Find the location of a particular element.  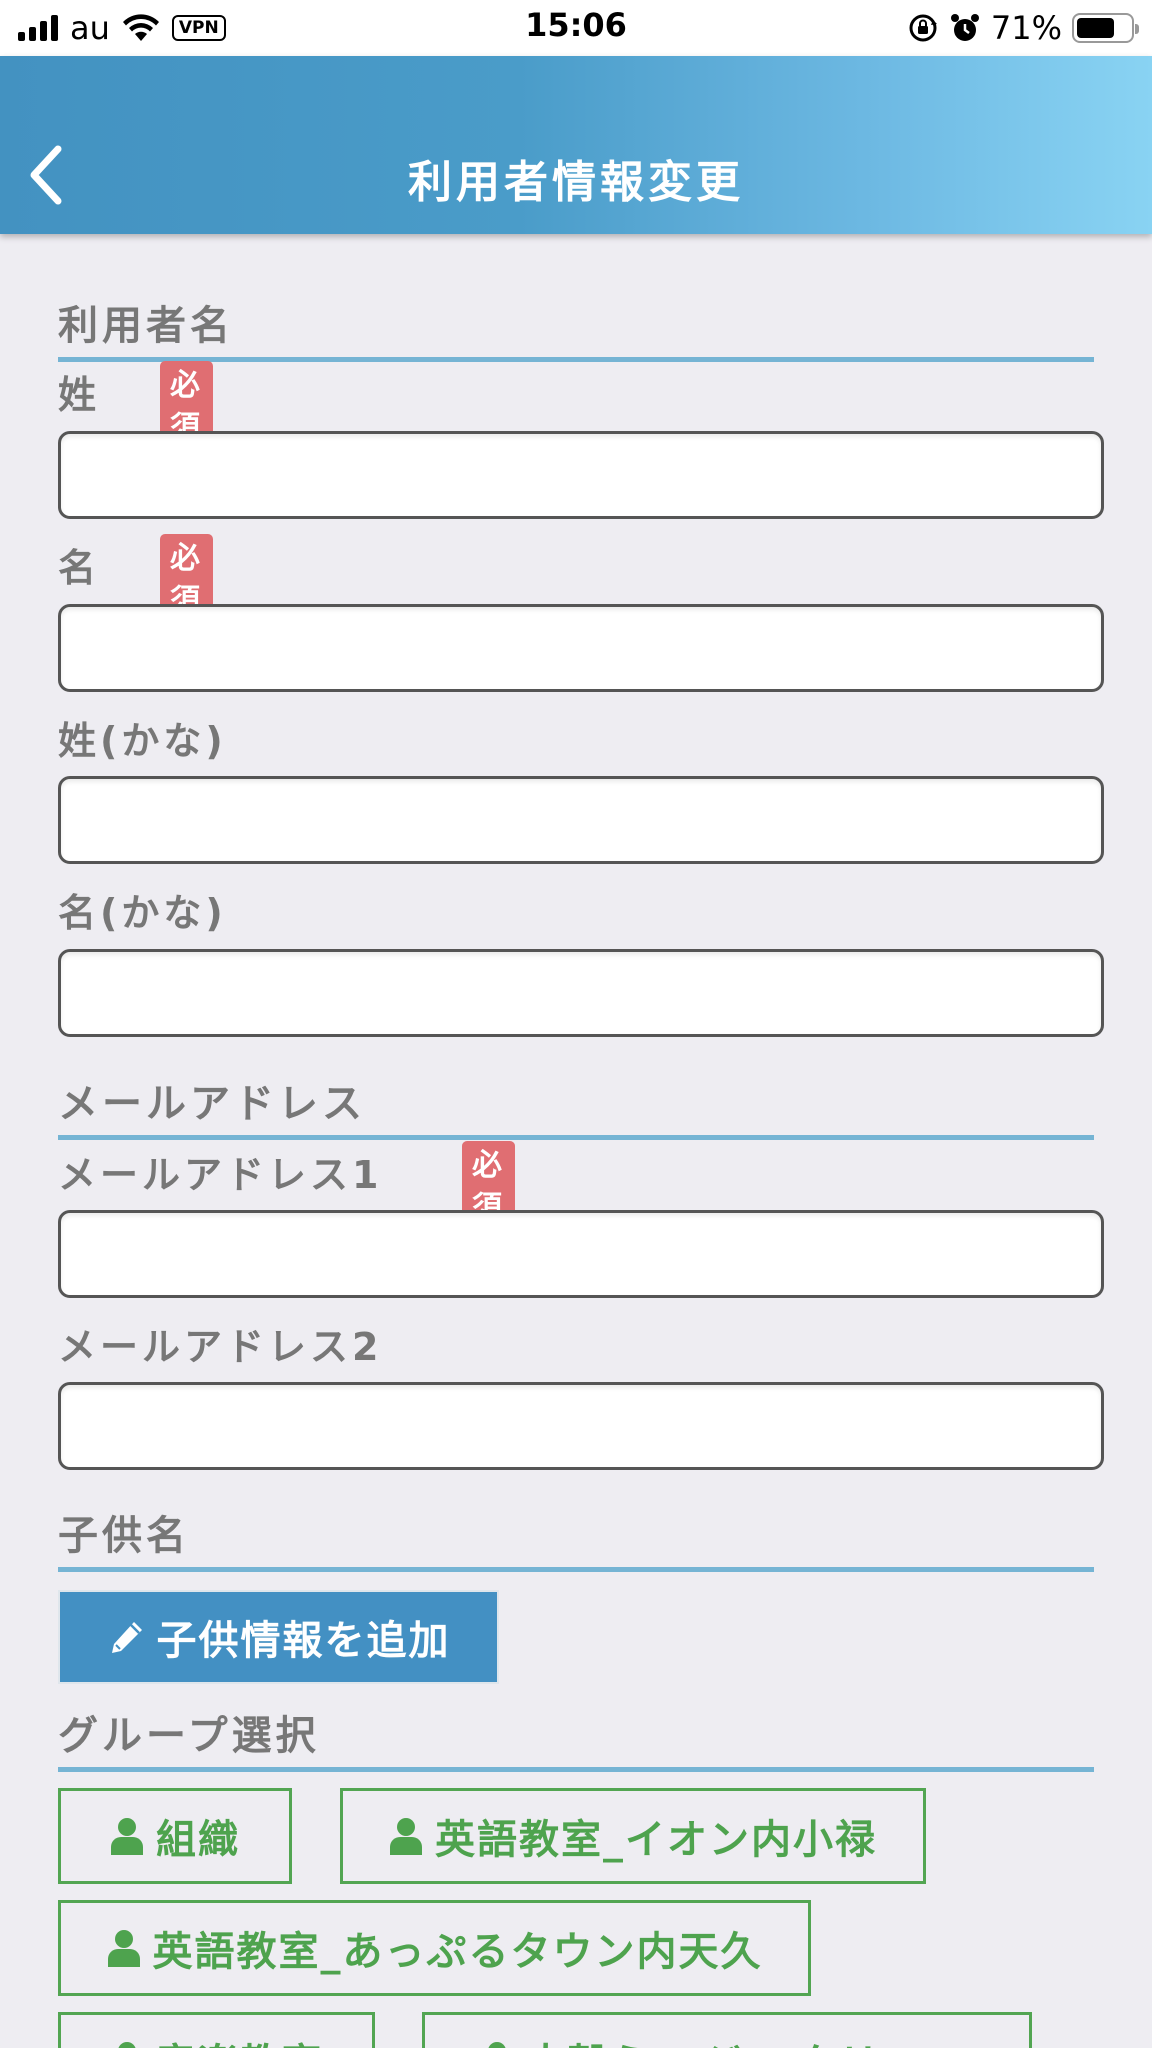

email1-label-text: メールアドレス1 is located at coordinates (220, 1175).